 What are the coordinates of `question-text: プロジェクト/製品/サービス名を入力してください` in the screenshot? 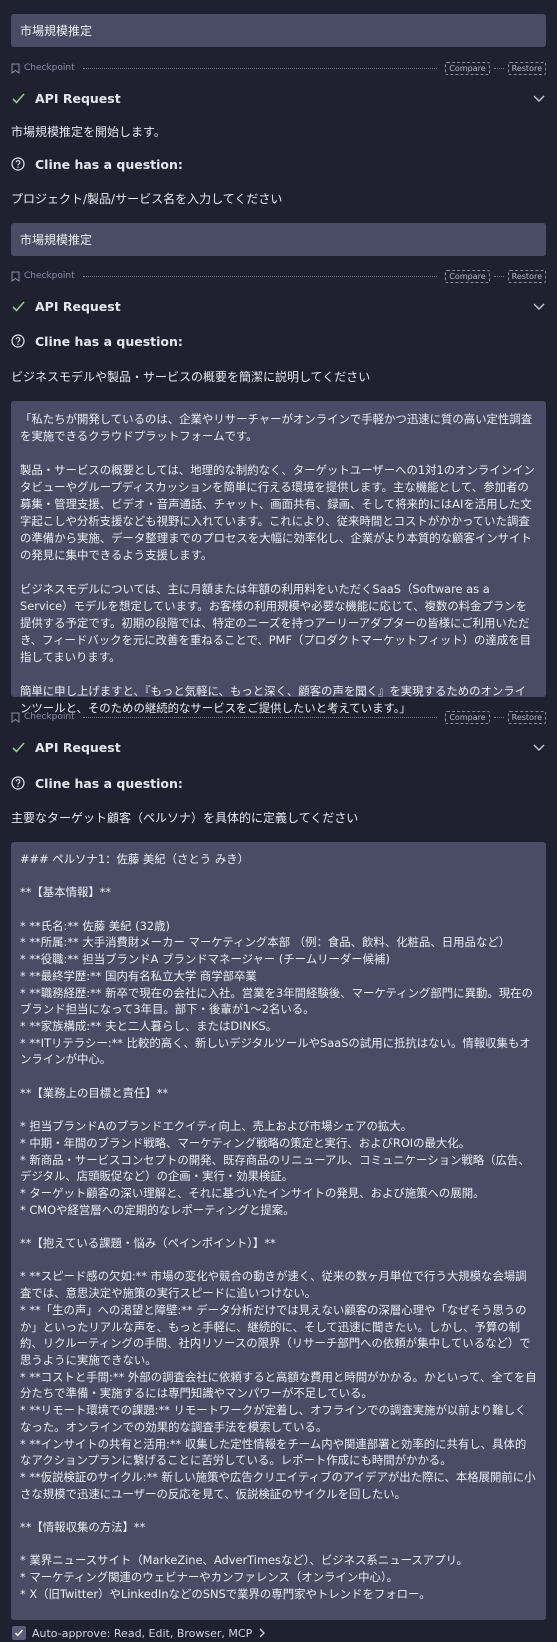 It's located at (147, 199).